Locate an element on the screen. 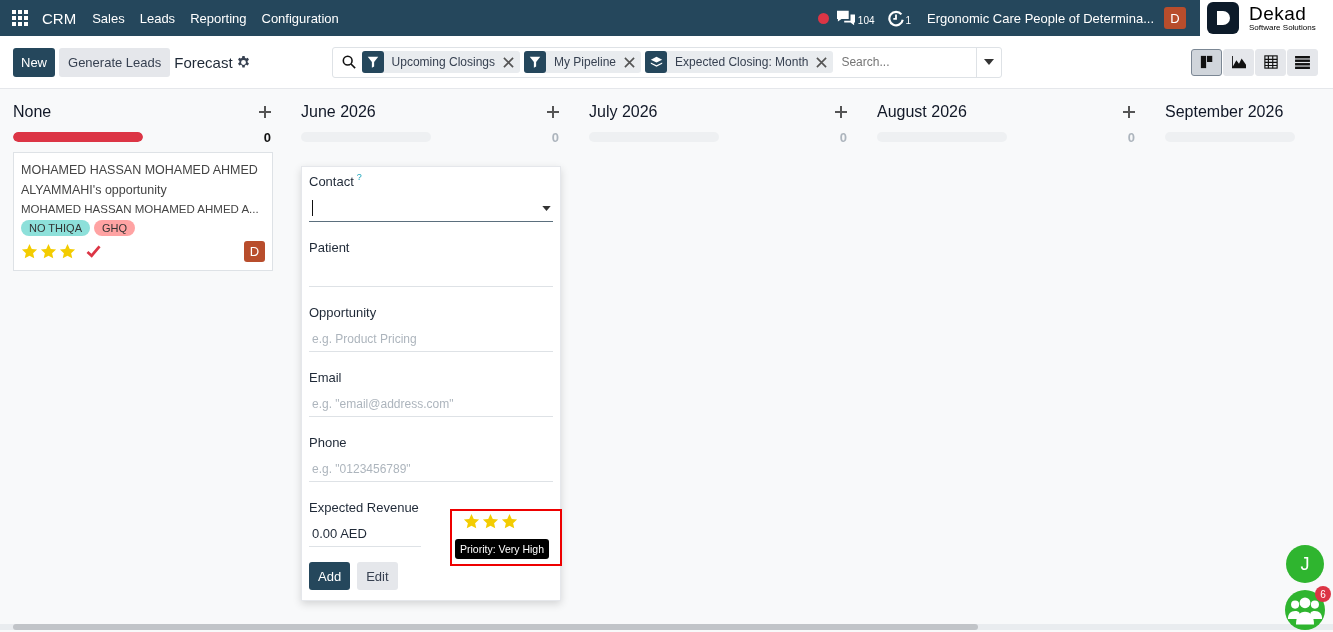  graph-view-button is located at coordinates (1238, 62).